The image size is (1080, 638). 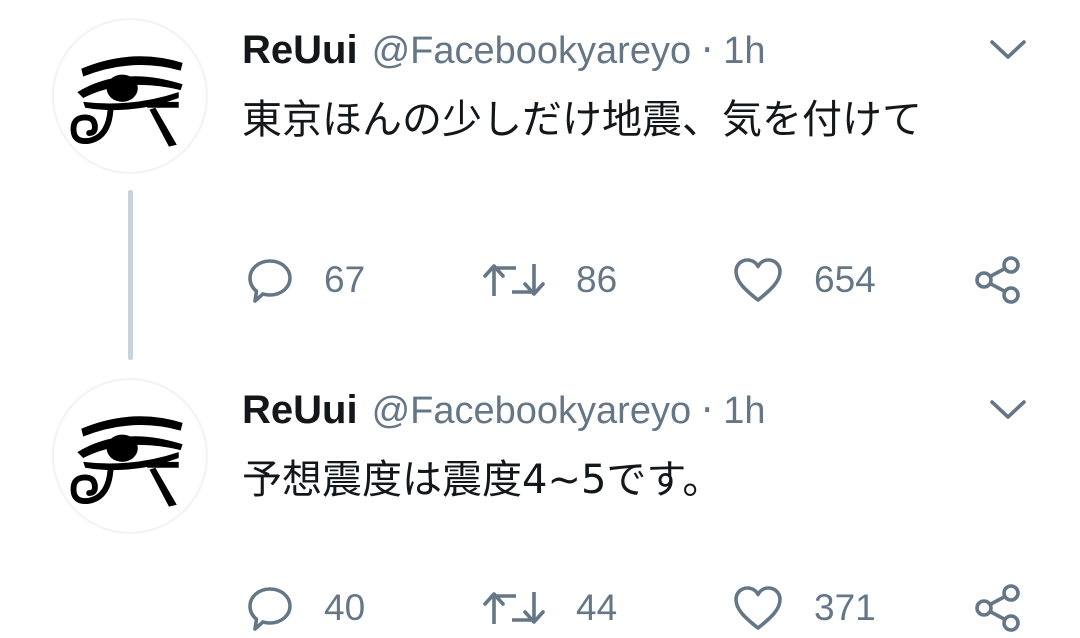 I want to click on retweet-count: 44, so click(x=597, y=607).